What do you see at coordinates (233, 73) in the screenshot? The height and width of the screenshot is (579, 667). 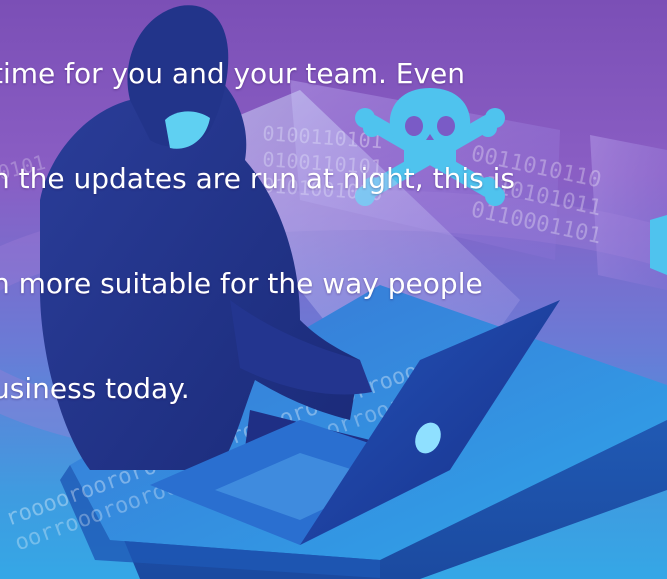 I see `caption-line: time for you and your team. Even` at bounding box center [233, 73].